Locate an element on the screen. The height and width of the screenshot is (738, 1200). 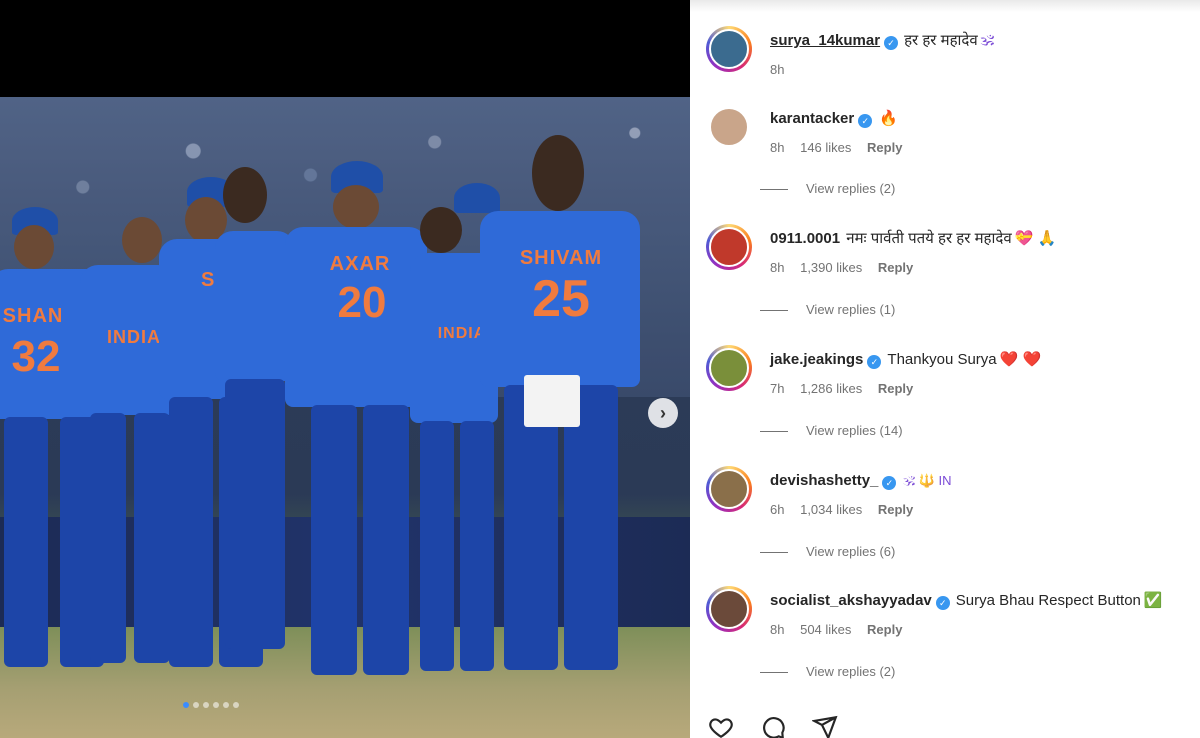
comment-text: Thankyou Surya is located at coordinates (942, 359).